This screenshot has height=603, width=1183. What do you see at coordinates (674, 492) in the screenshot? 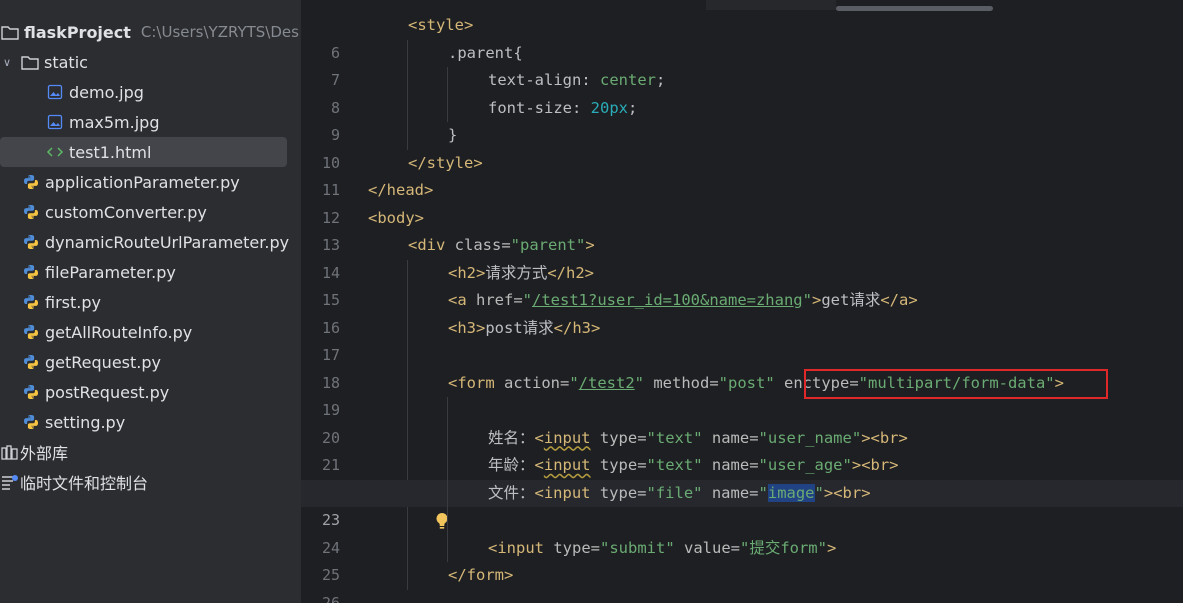
I see `html-string: "file"` at bounding box center [674, 492].